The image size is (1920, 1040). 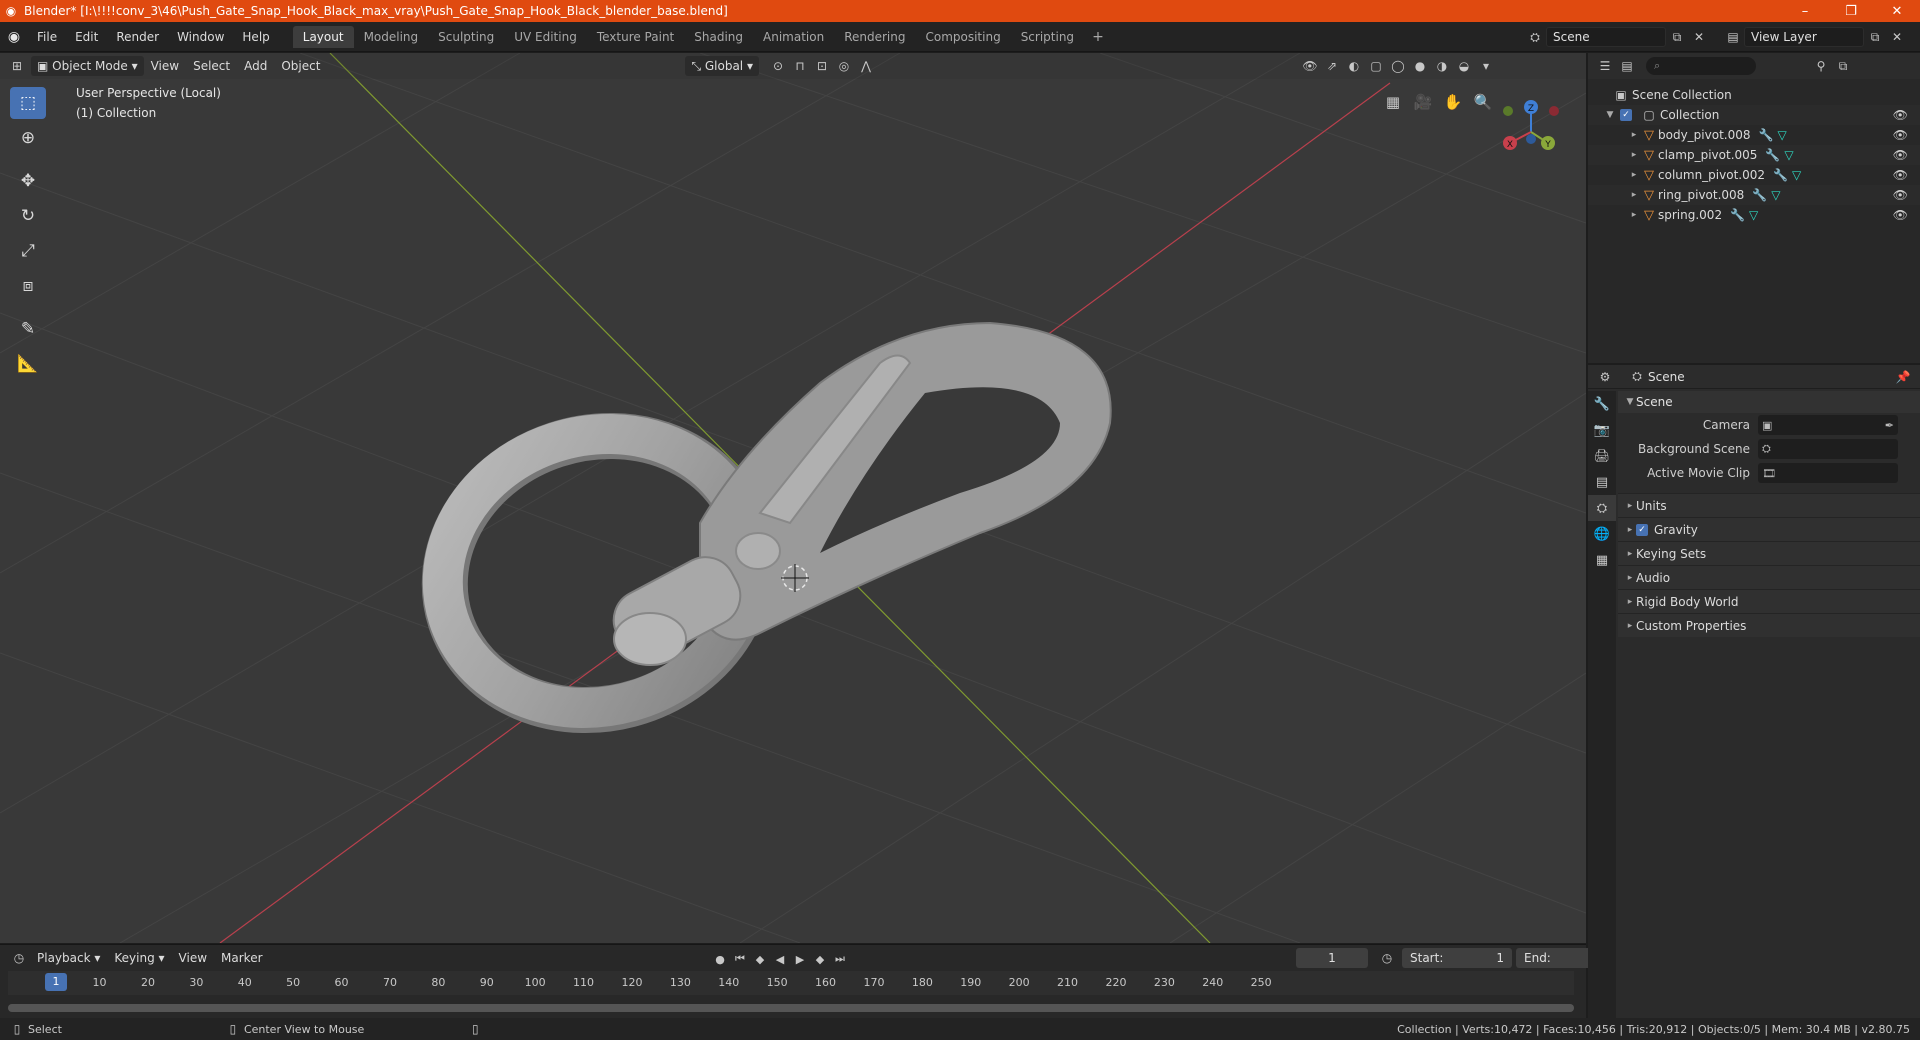 What do you see at coordinates (1889, 425) in the screenshot?
I see `eyedropper-icon: ✒` at bounding box center [1889, 425].